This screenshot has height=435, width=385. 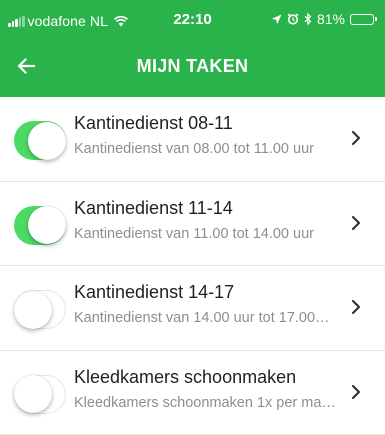 I want to click on task-subtitle: Kantinedienst van 08.00 tot 11.00 uur, so click(x=205, y=149).